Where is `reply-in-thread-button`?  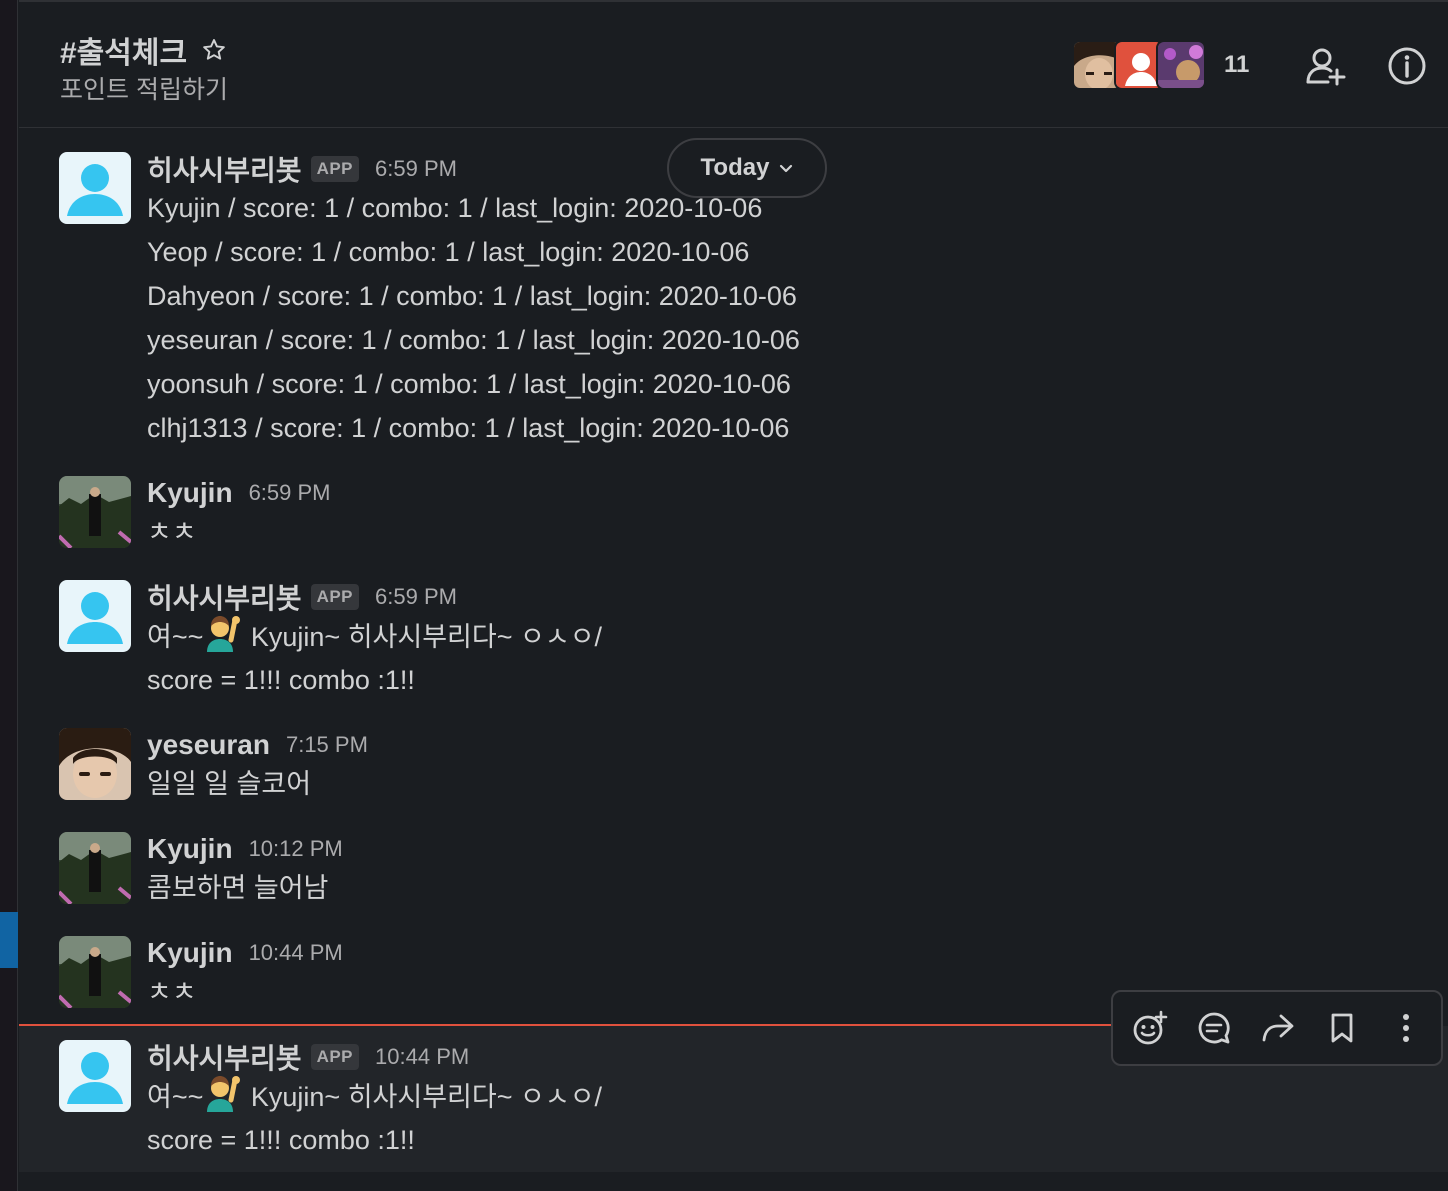 reply-in-thread-button is located at coordinates (1214, 1028).